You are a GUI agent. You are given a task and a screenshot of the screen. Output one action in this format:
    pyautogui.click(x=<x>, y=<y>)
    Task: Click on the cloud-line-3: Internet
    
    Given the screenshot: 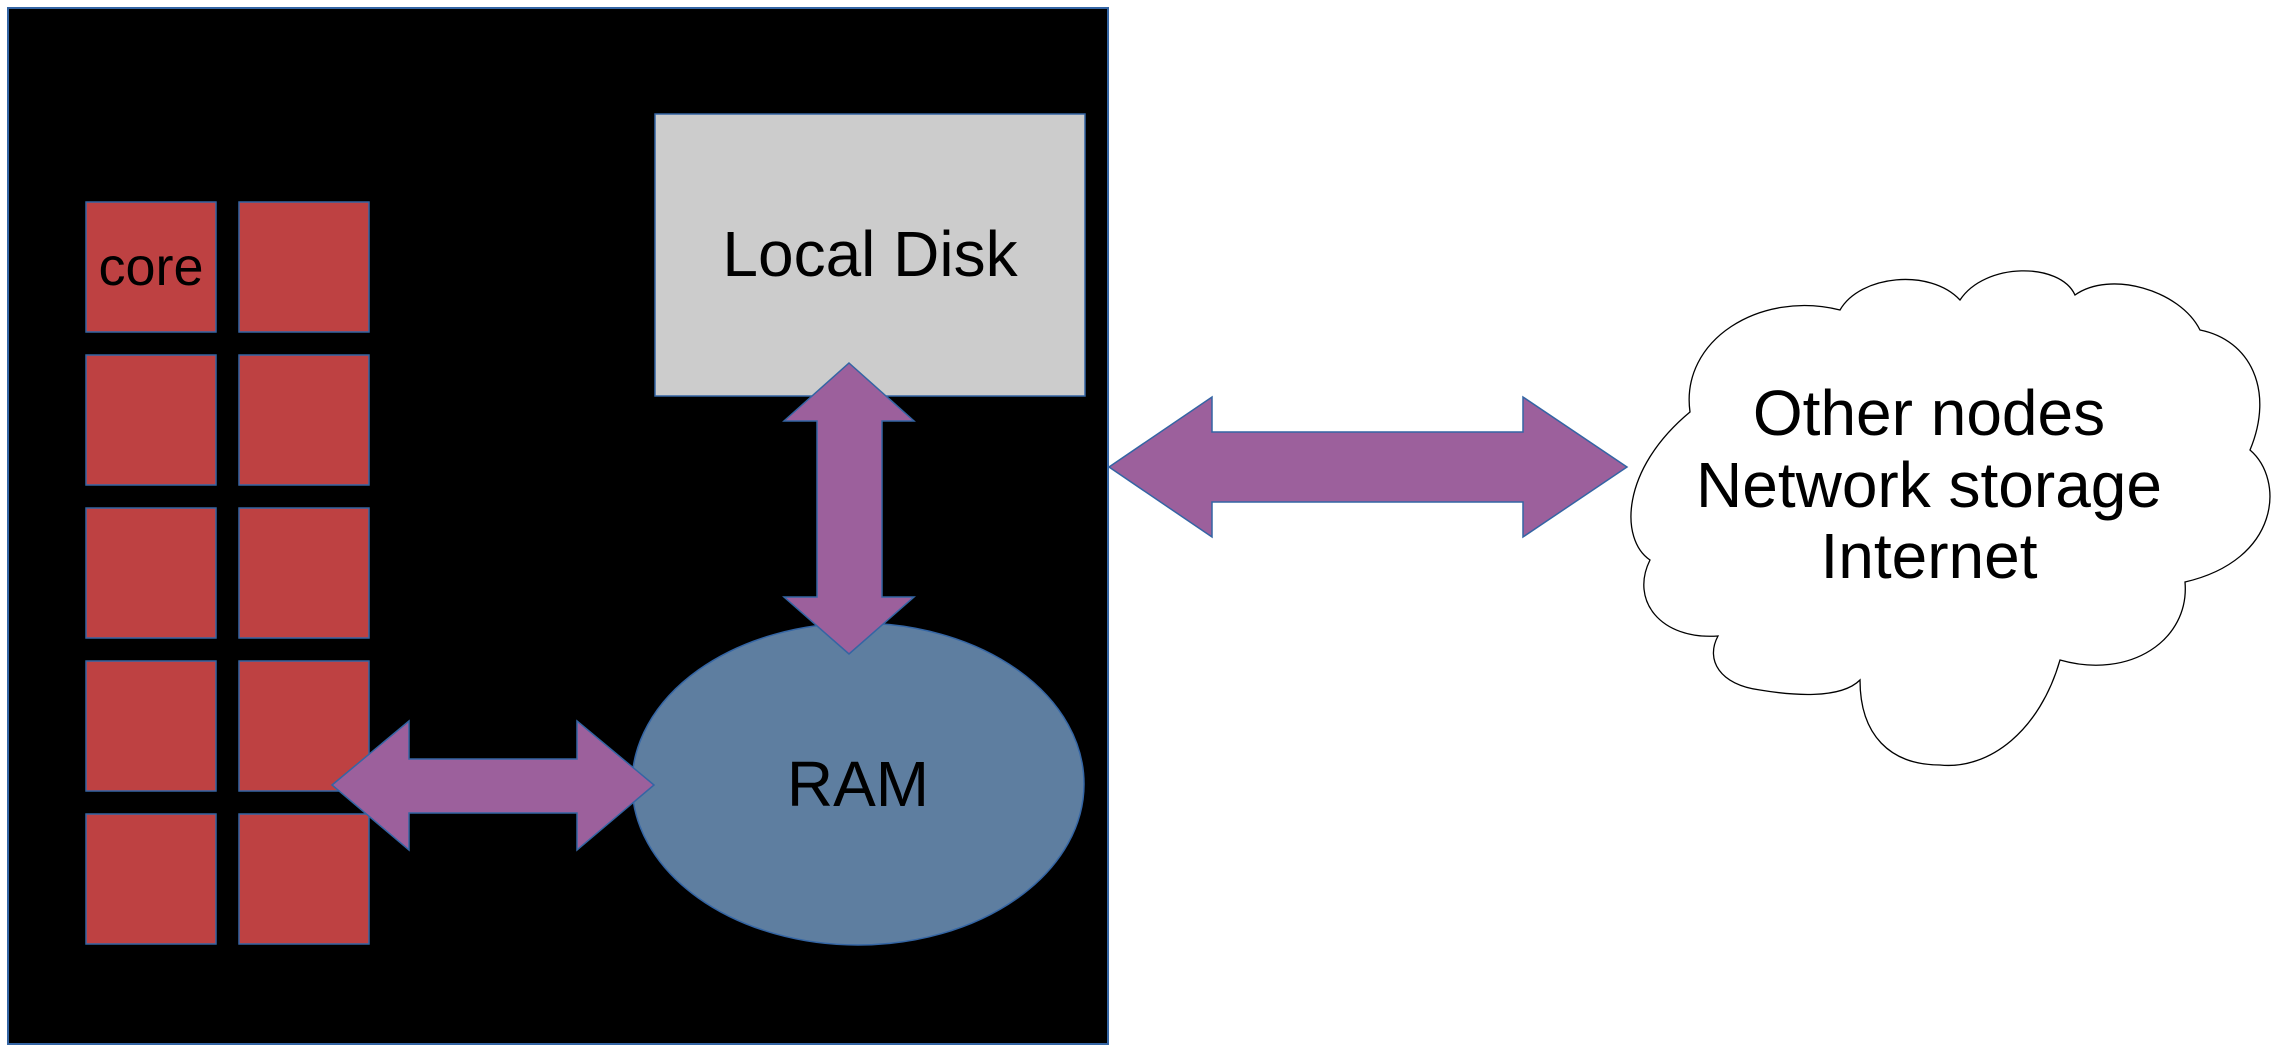 What is the action you would take?
    pyautogui.click(x=1928, y=556)
    